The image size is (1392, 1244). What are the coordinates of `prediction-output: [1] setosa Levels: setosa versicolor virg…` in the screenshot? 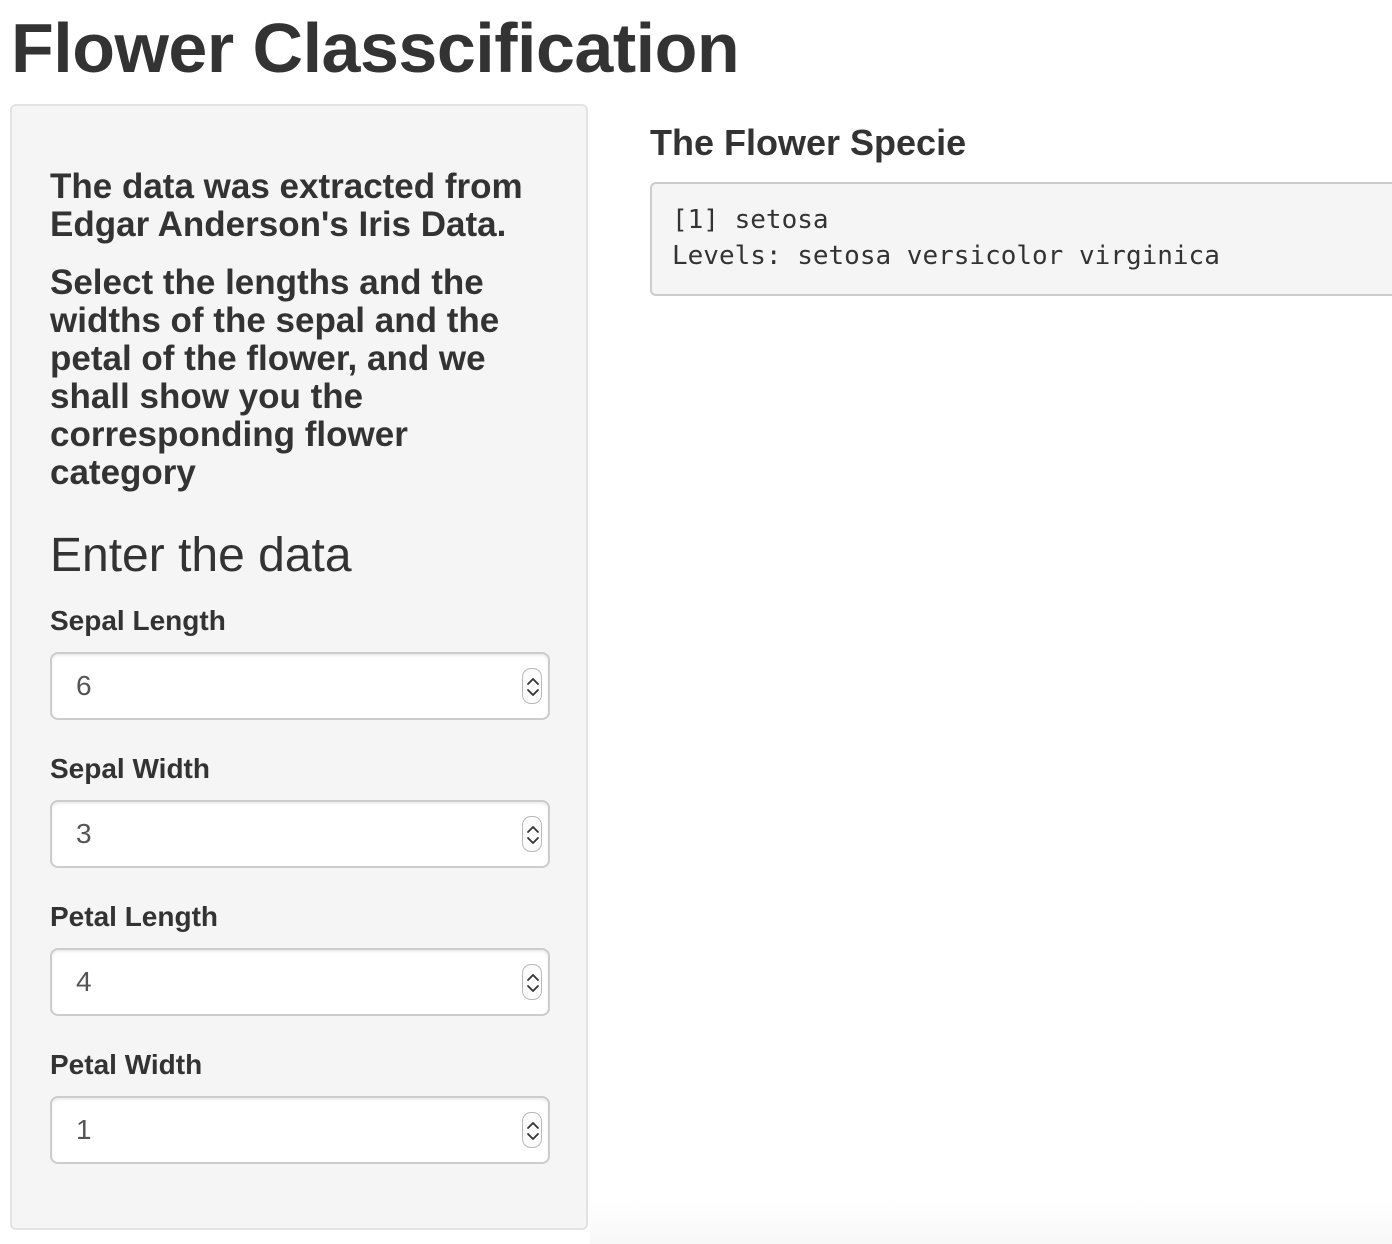 It's located at (1021, 239).